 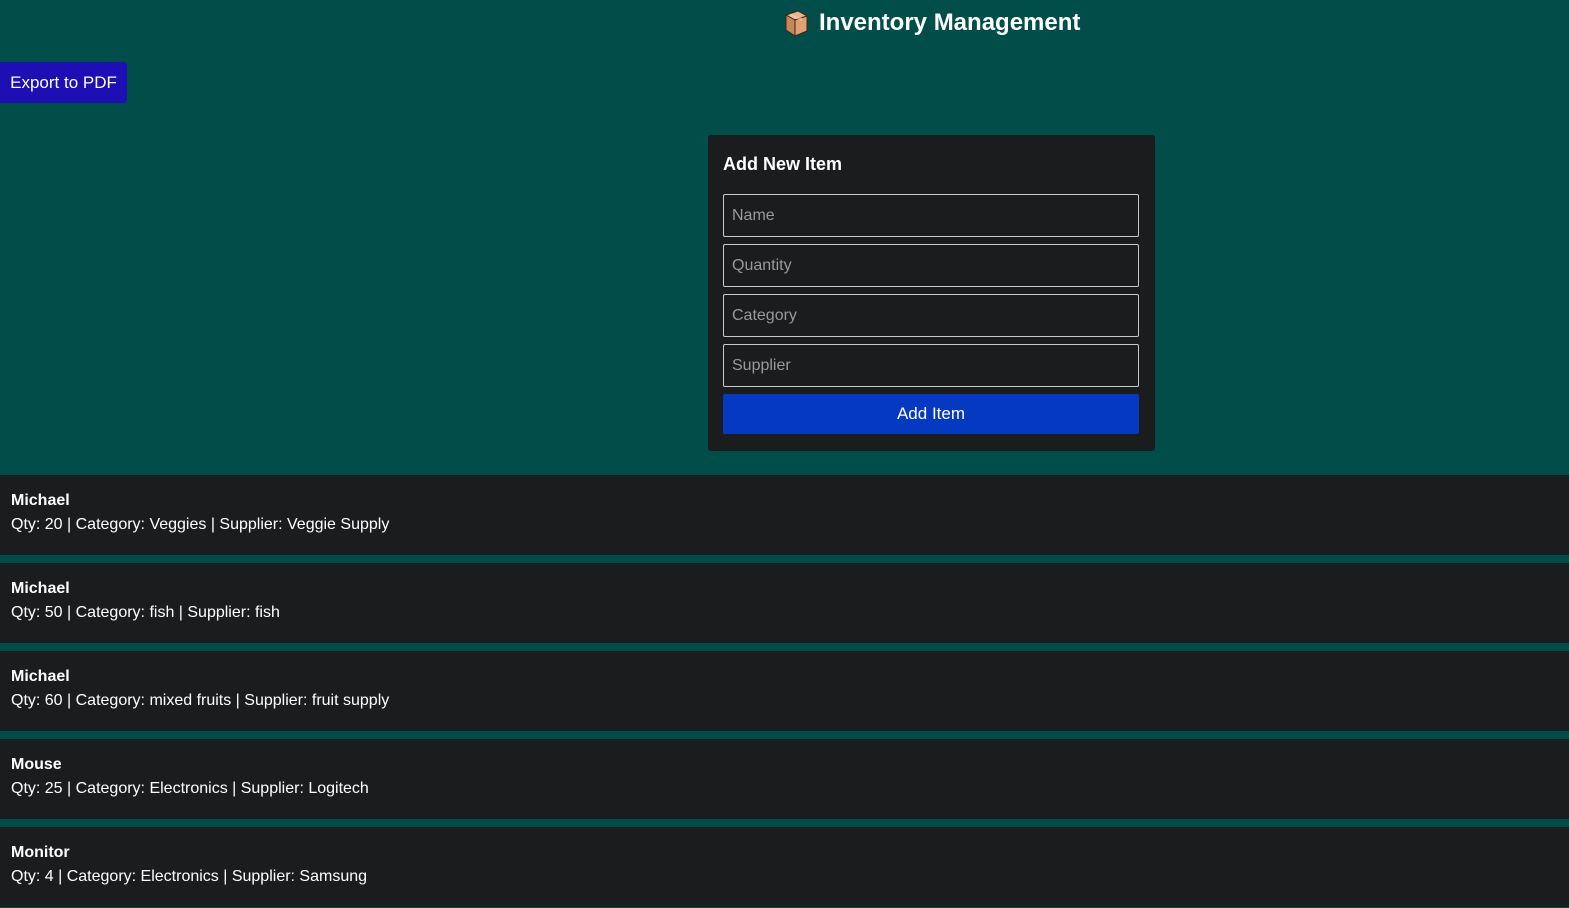 I want to click on item-name: Mouse, so click(x=36, y=764).